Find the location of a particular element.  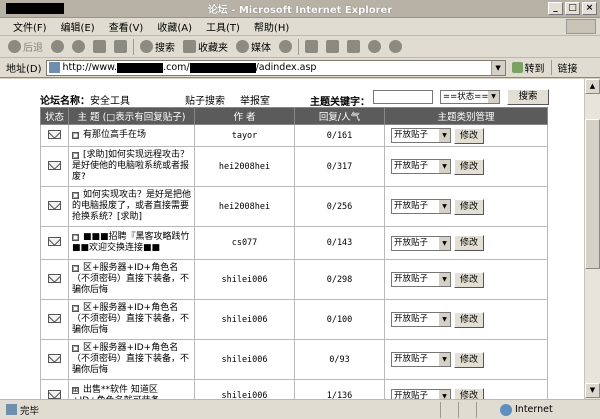

redacted-block is located at coordinates (222, 67).